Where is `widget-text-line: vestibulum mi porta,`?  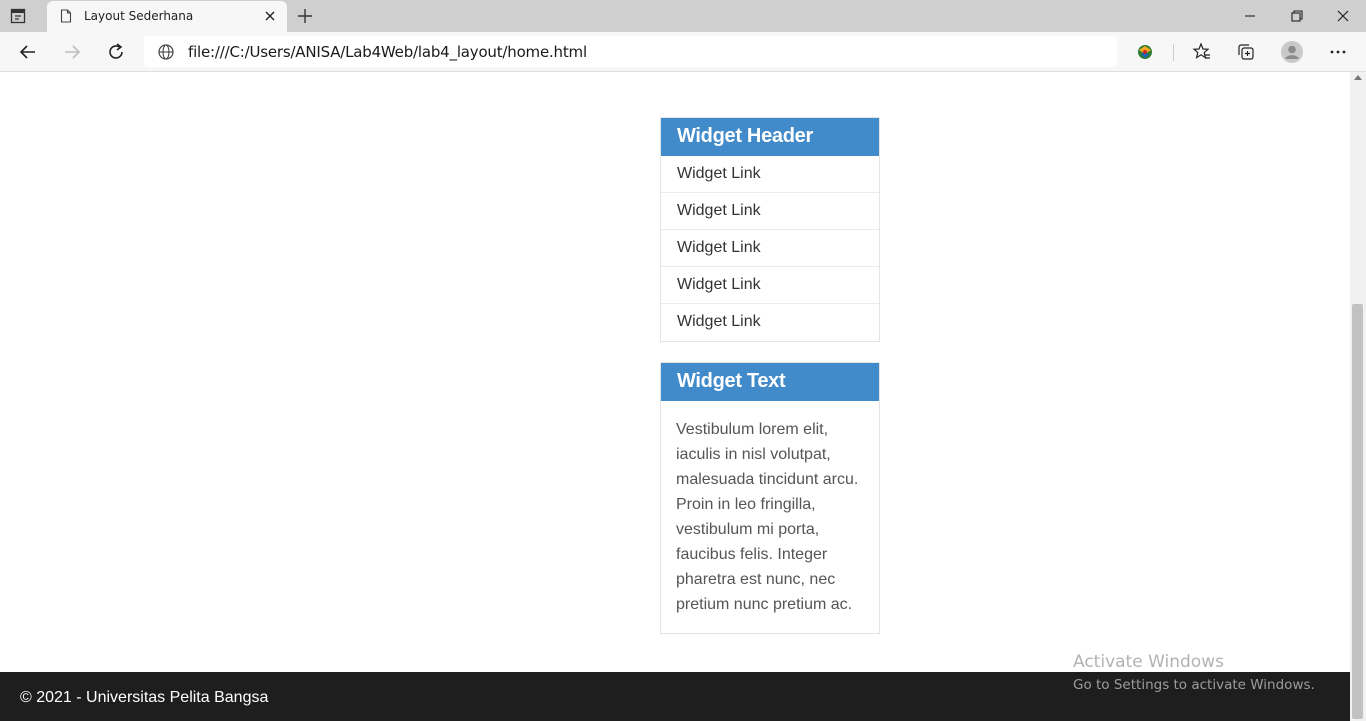
widget-text-line: vestibulum mi porta, is located at coordinates (748, 529).